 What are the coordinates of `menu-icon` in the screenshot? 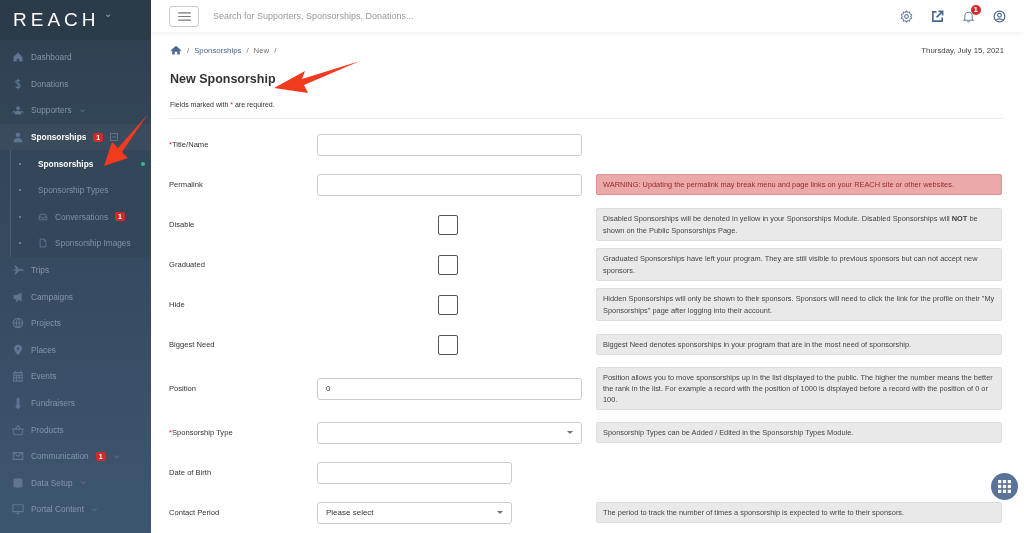 It's located at (184, 16).